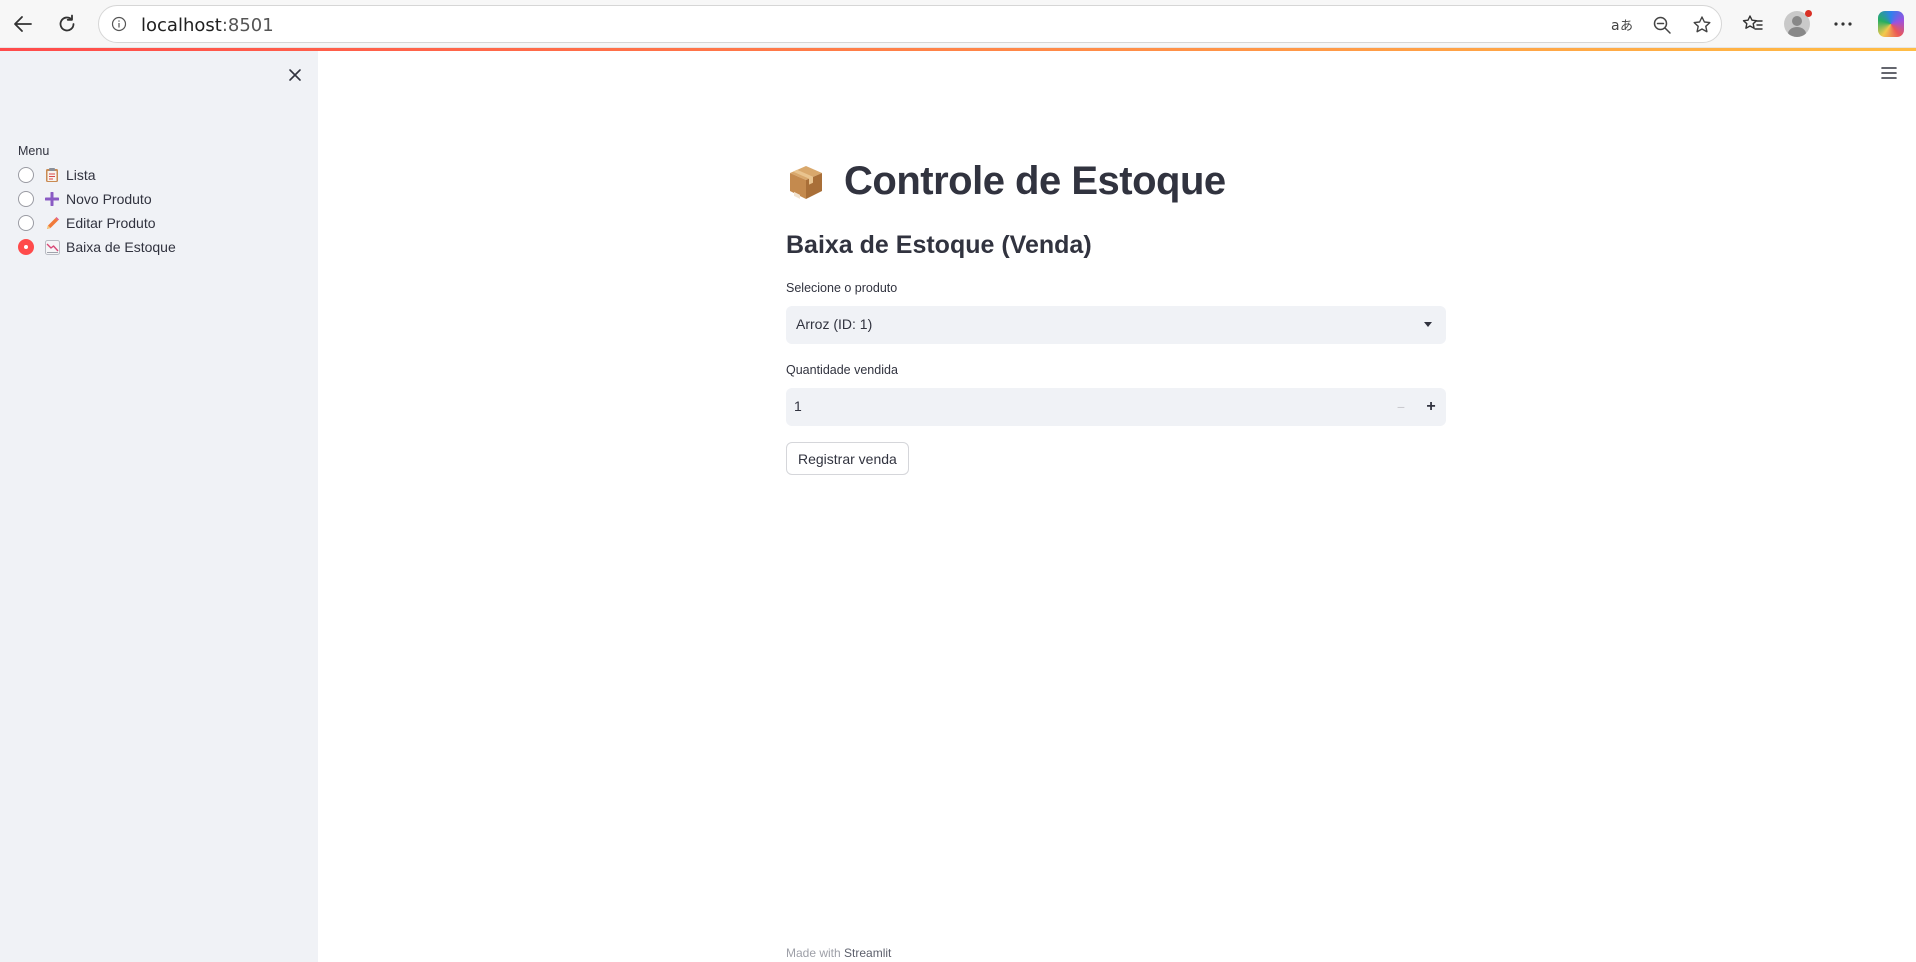 The width and height of the screenshot is (1916, 962). Describe the element at coordinates (1401, 407) in the screenshot. I see `decrement-button: −` at that location.